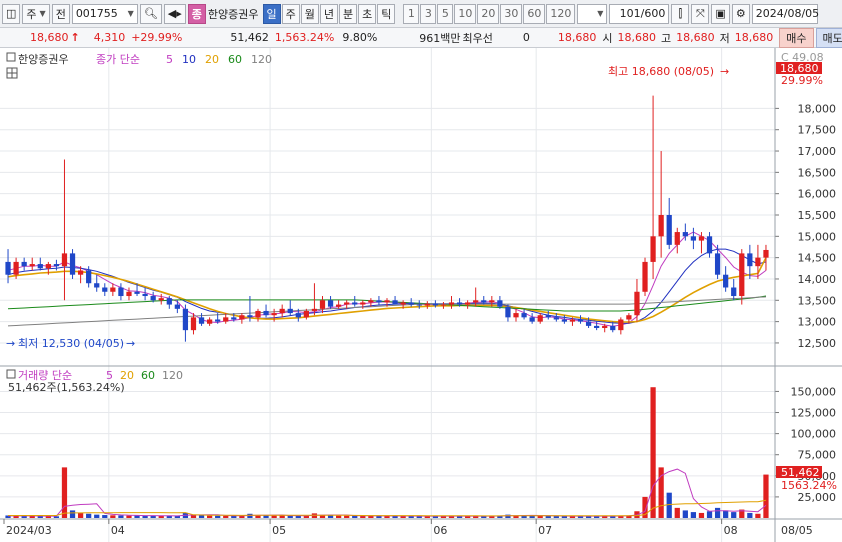 The height and width of the screenshot is (542, 842). Describe the element at coordinates (817, 455) in the screenshot. I see `volume-tick-label: 75,000` at that location.